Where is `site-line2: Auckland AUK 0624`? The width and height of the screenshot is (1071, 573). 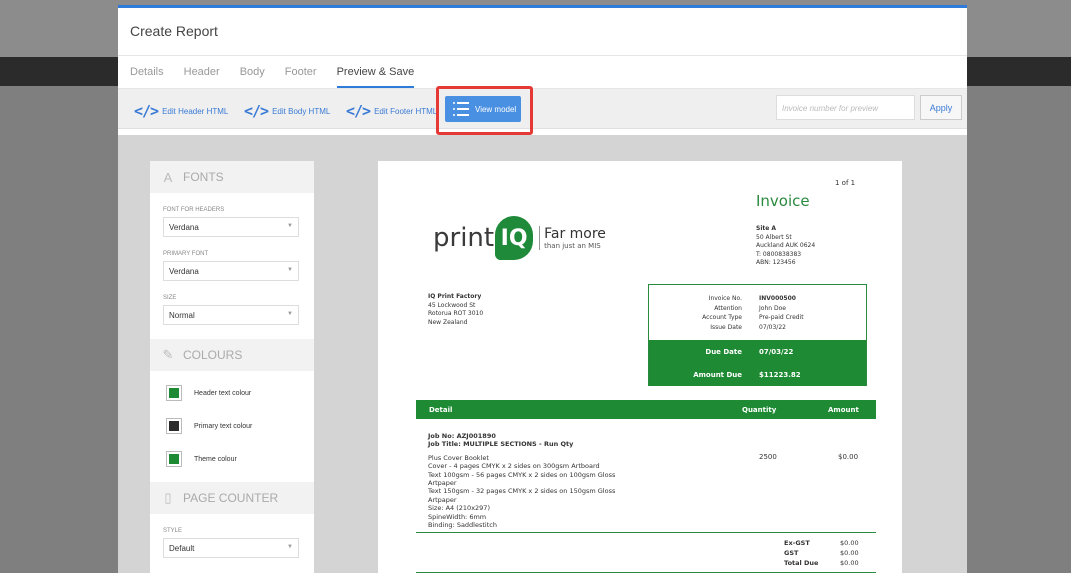
site-line2: Auckland AUK 0624 is located at coordinates (786, 245).